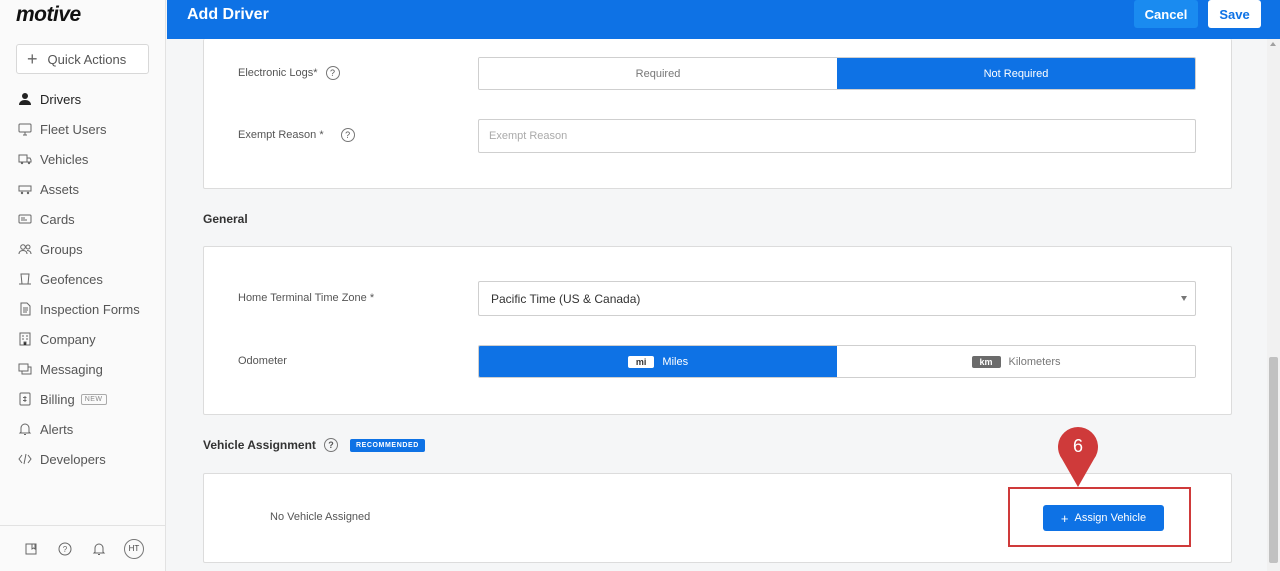 Image resolution: width=1280 pixels, height=571 pixels. What do you see at coordinates (25, 309) in the screenshot?
I see `document-icon` at bounding box center [25, 309].